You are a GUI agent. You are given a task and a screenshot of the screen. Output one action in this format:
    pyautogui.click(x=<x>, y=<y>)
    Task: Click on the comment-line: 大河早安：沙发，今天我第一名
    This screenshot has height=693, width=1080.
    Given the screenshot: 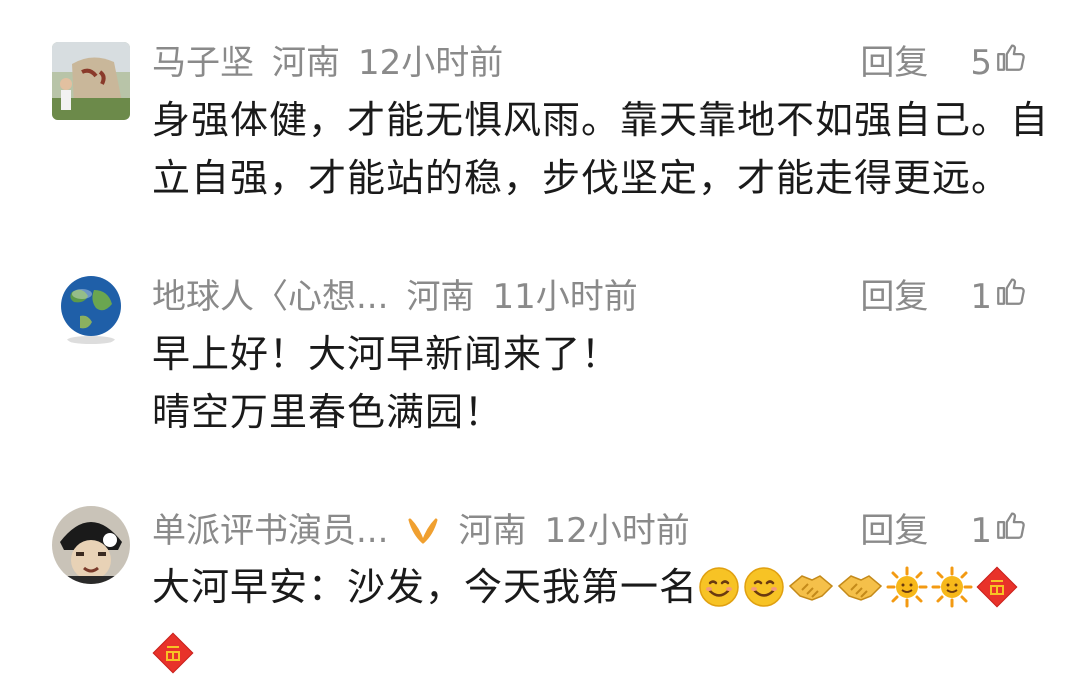 What is the action you would take?
    pyautogui.click(x=592, y=591)
    